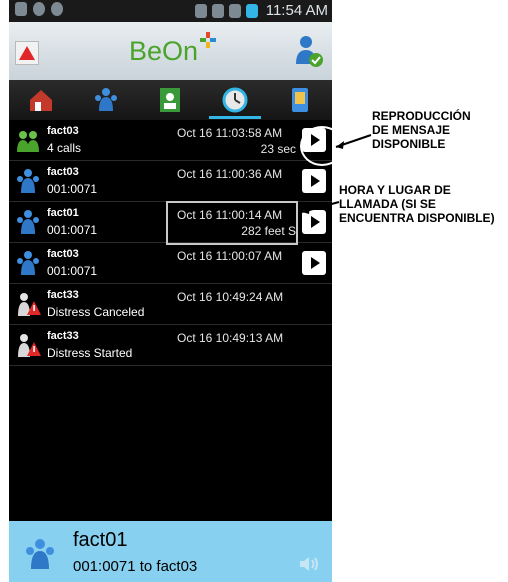 Image resolution: width=508 pixels, height=582 pixels. I want to click on caller-name: fact01, so click(63, 213).